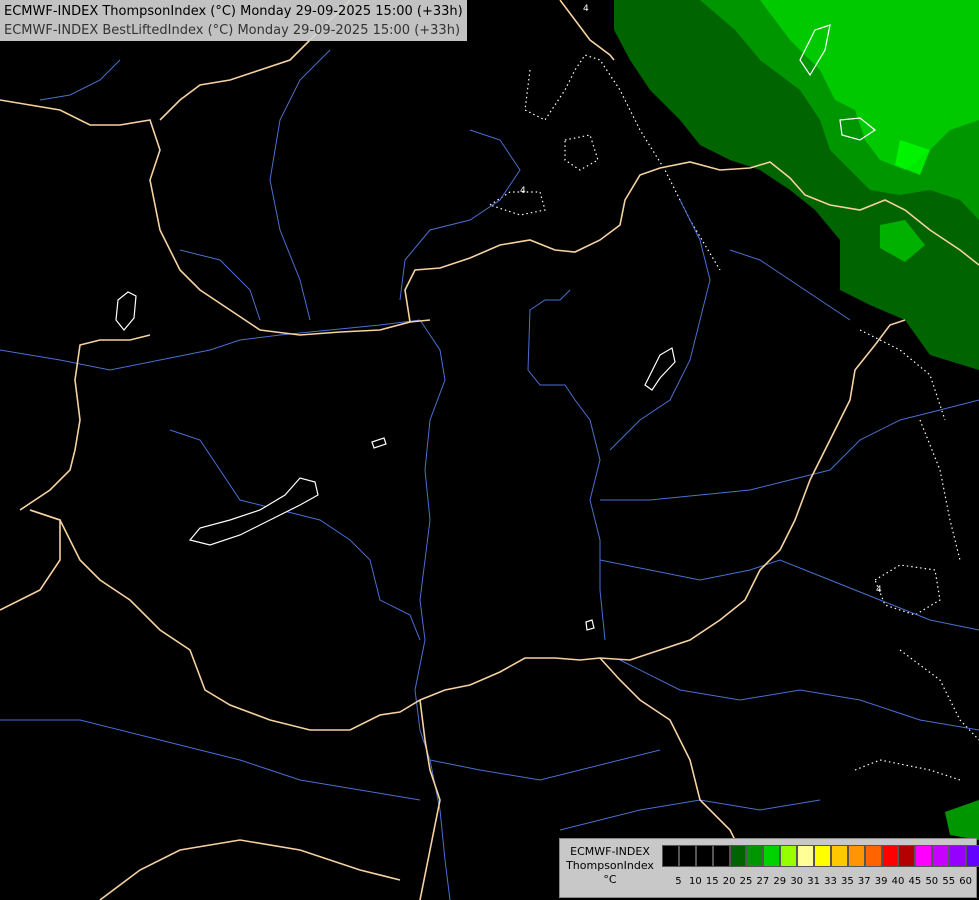 Image resolution: width=979 pixels, height=900 pixels. What do you see at coordinates (830, 881) in the screenshot?
I see `legend-tick: 33` at bounding box center [830, 881].